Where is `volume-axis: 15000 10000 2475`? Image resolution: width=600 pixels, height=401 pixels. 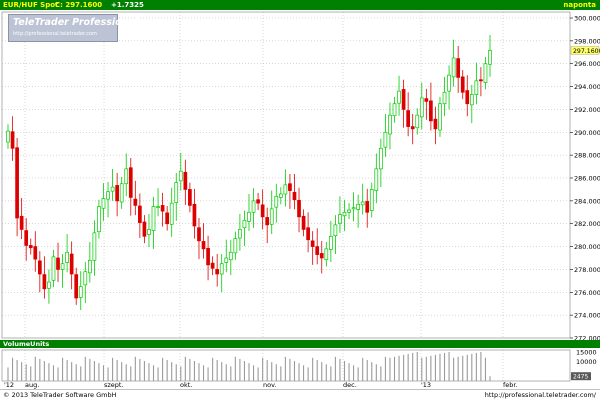 volume-axis: 15000 10000 2475 is located at coordinates (584, 364).